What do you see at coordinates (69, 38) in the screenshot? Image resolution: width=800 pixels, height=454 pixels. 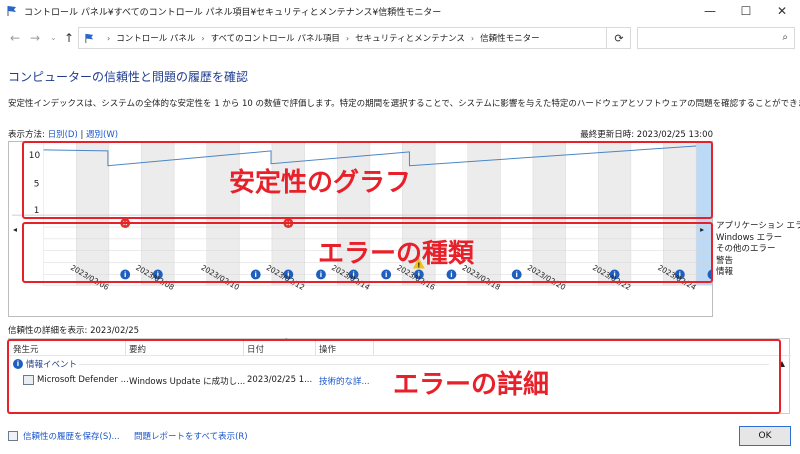 I see `up-arrow-icon: ↑` at bounding box center [69, 38].